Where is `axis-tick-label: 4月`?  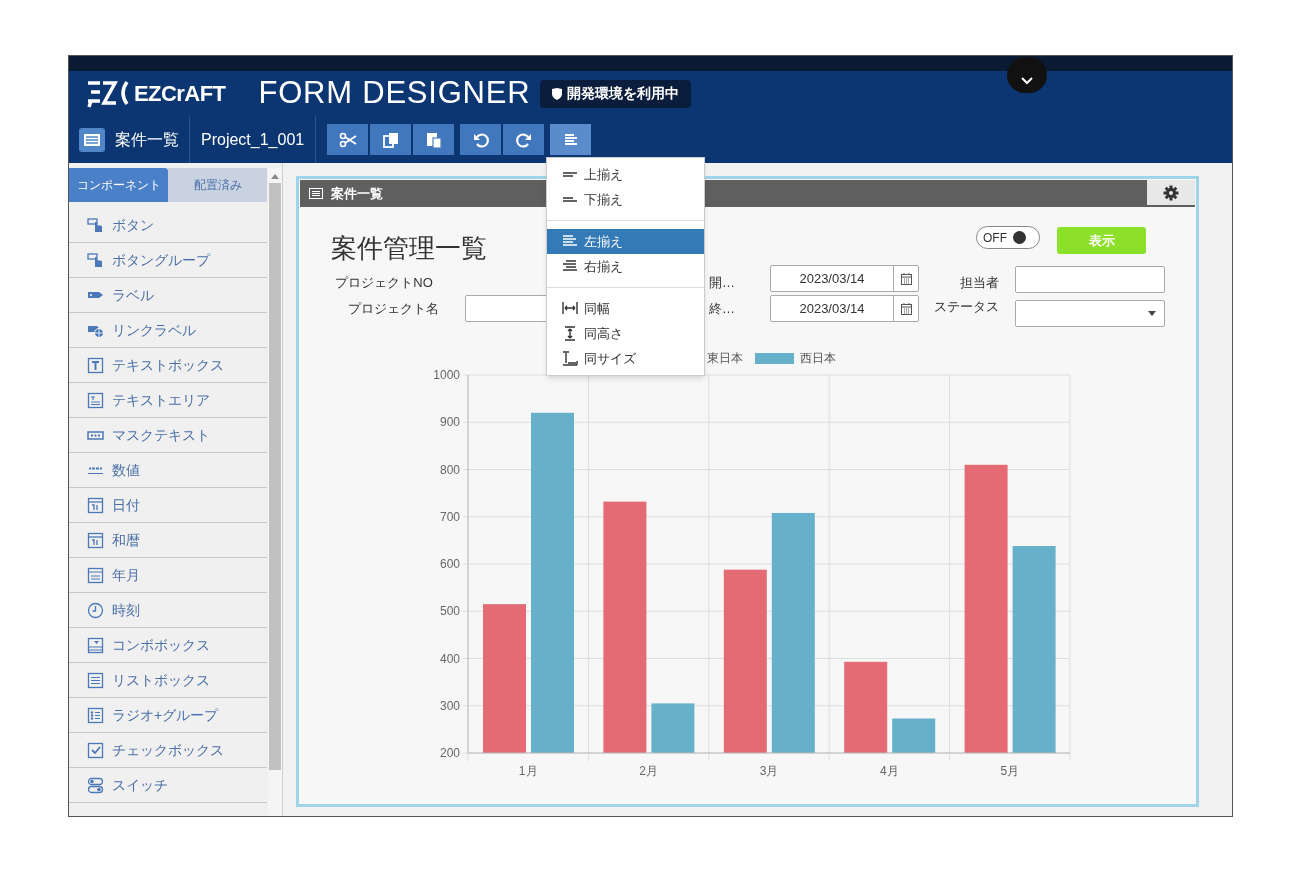 axis-tick-label: 4月 is located at coordinates (889, 771).